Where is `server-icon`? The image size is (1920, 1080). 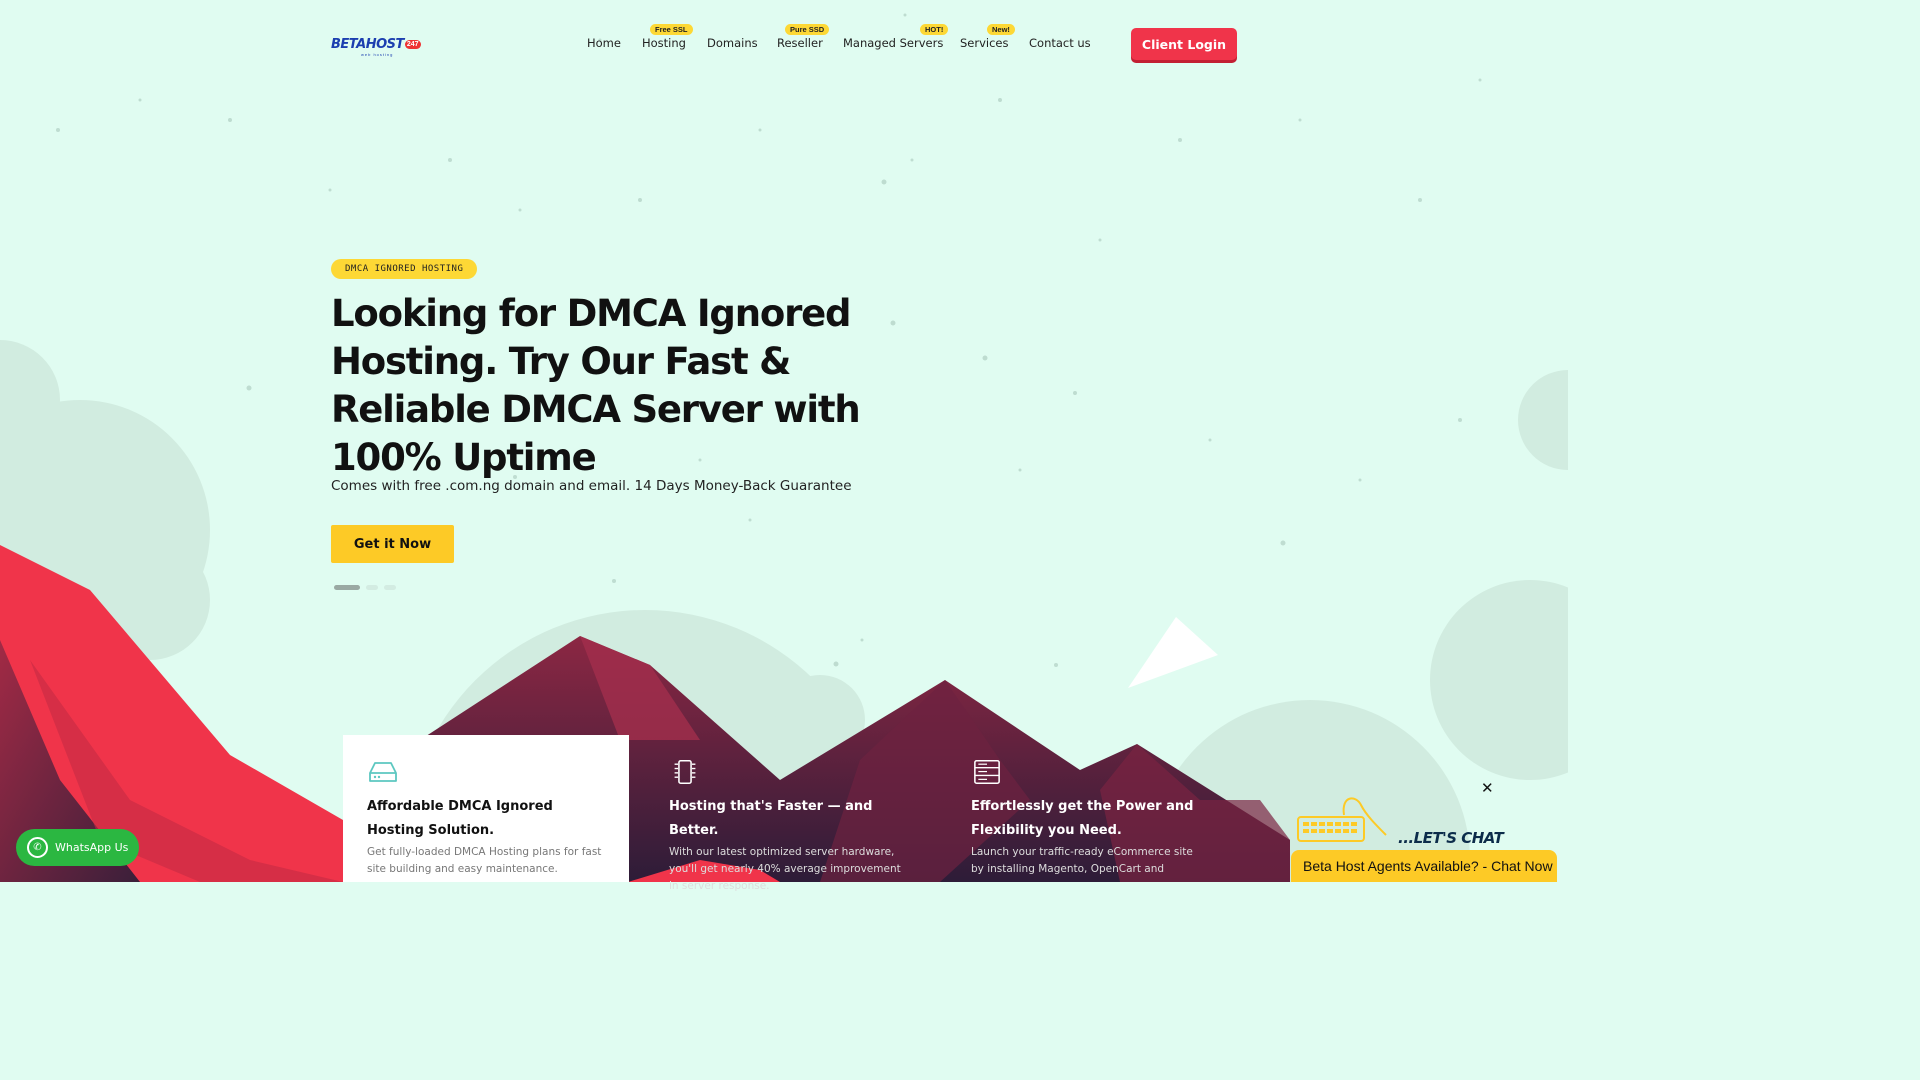 server-icon is located at coordinates (987, 772).